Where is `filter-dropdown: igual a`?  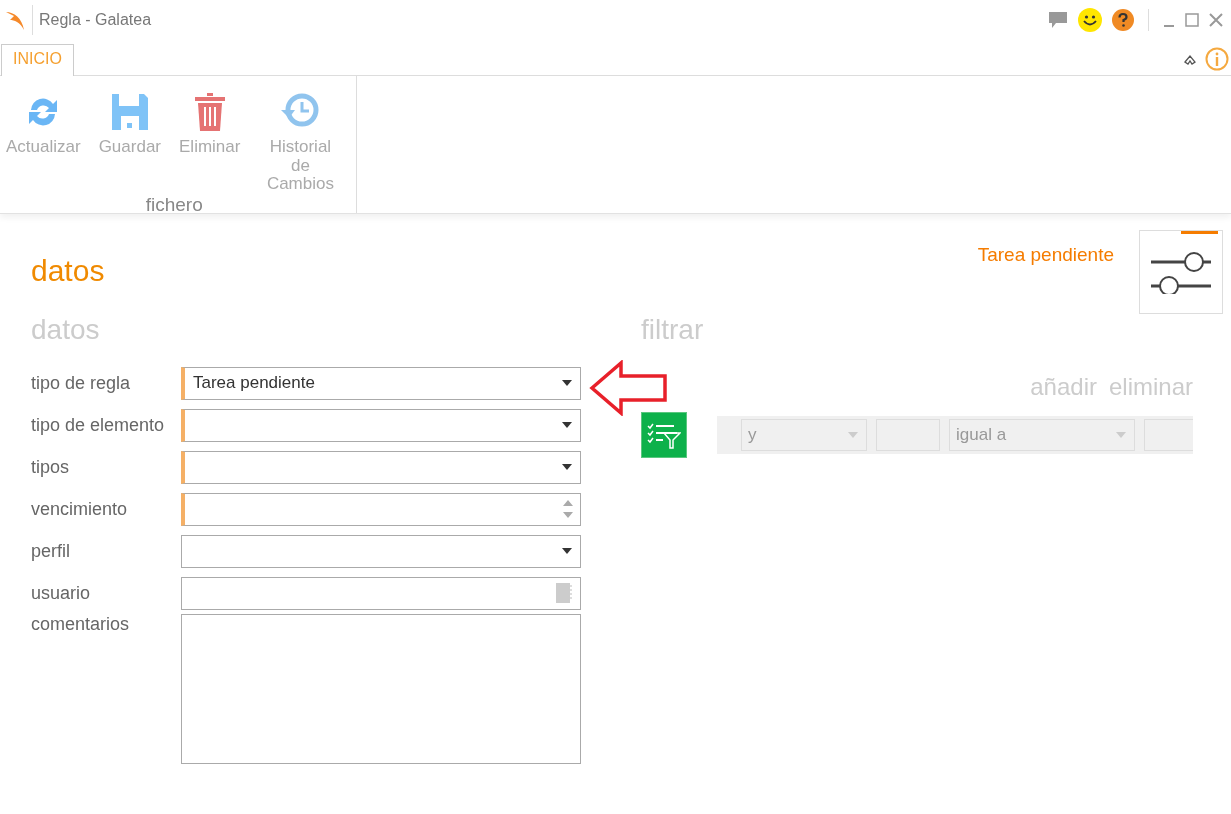
filter-dropdown: igual a is located at coordinates (1042, 435).